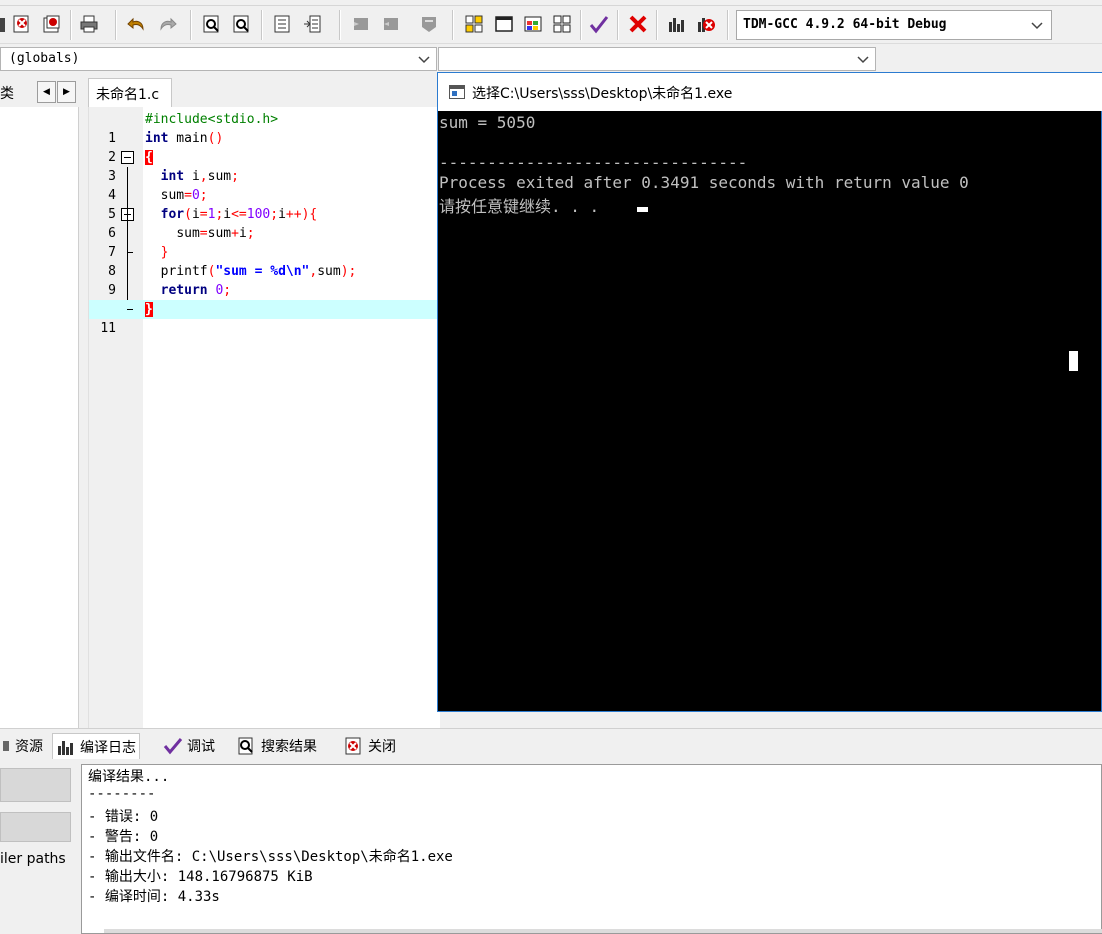 The width and height of the screenshot is (1102, 934). What do you see at coordinates (188, 195) in the screenshot?
I see `symbol: =` at bounding box center [188, 195].